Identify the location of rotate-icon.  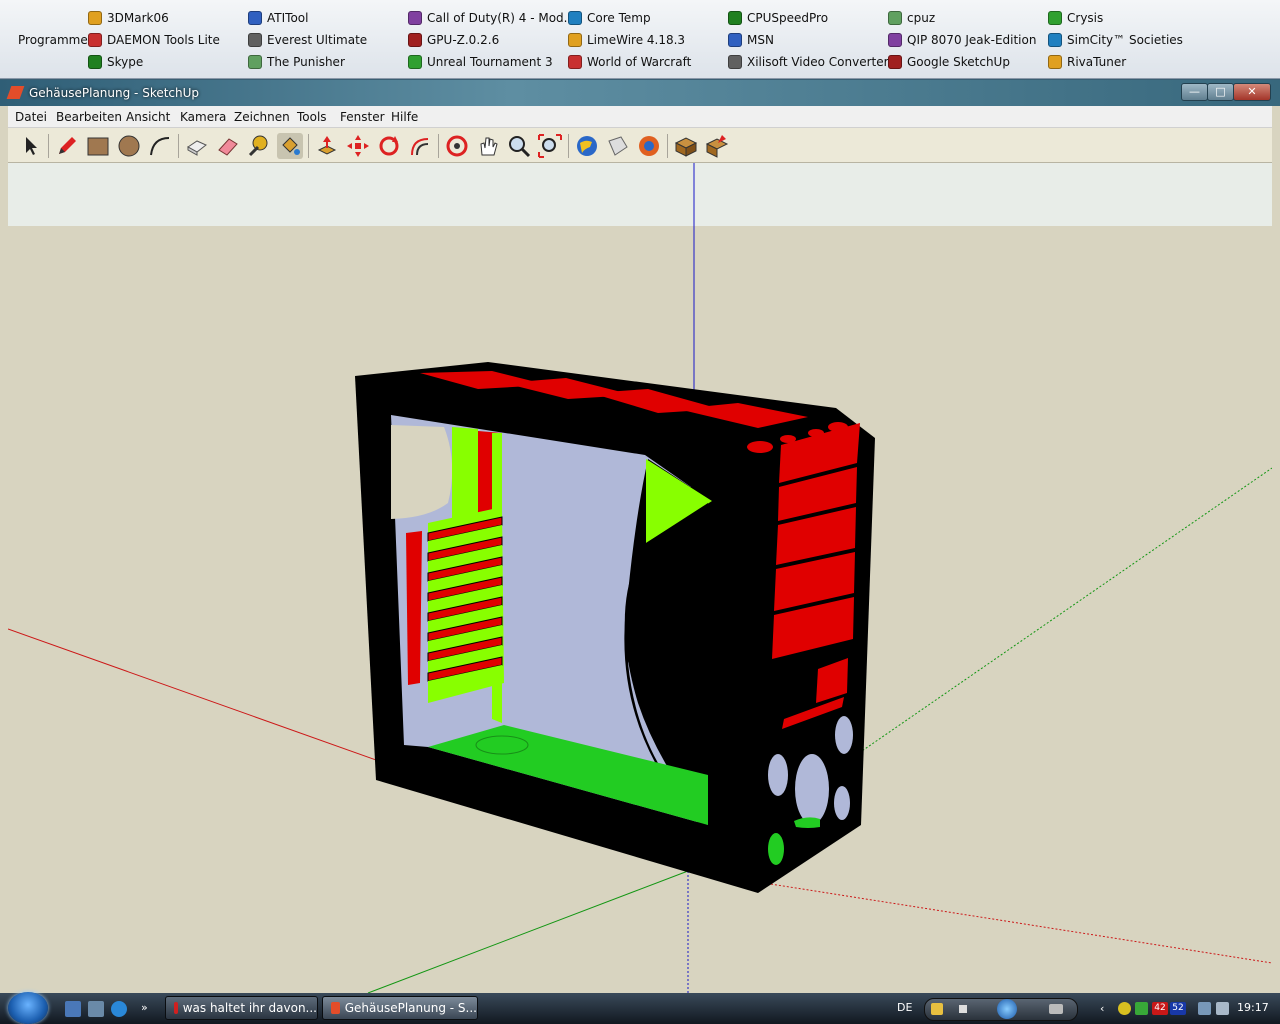
(389, 146).